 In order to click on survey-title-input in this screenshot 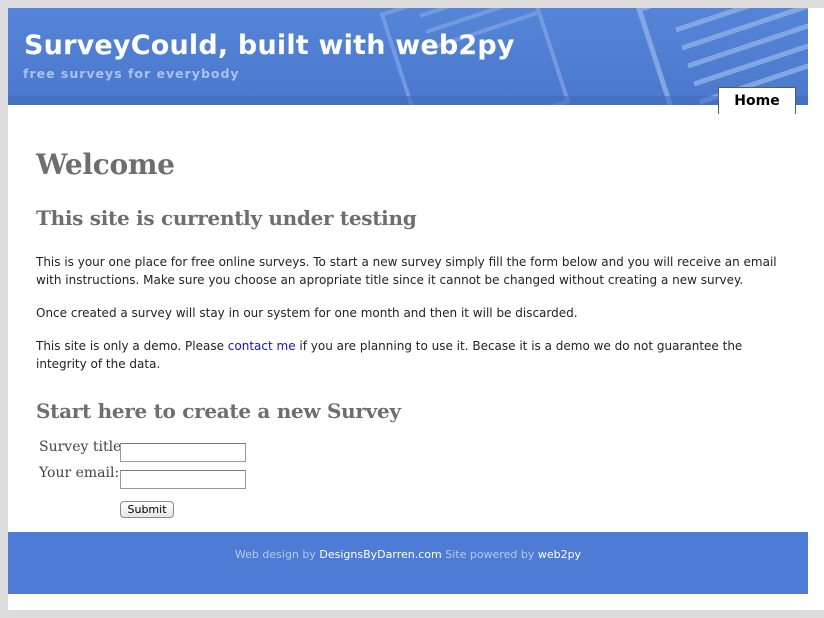, I will do `click(183, 452)`.